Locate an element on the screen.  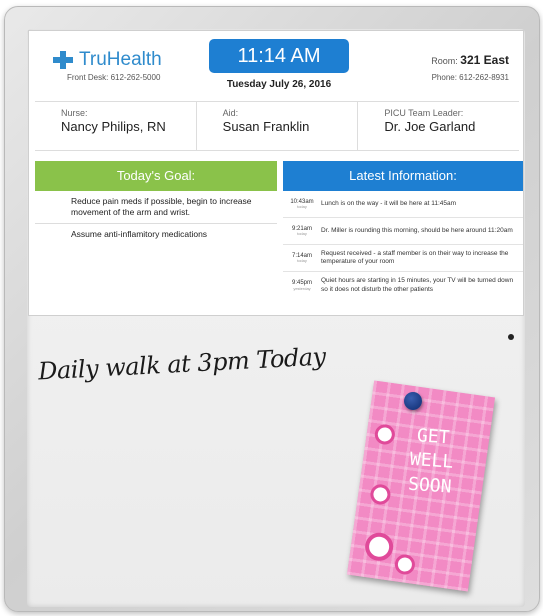
info-time: 7:14am today is located at coordinates (302, 258).